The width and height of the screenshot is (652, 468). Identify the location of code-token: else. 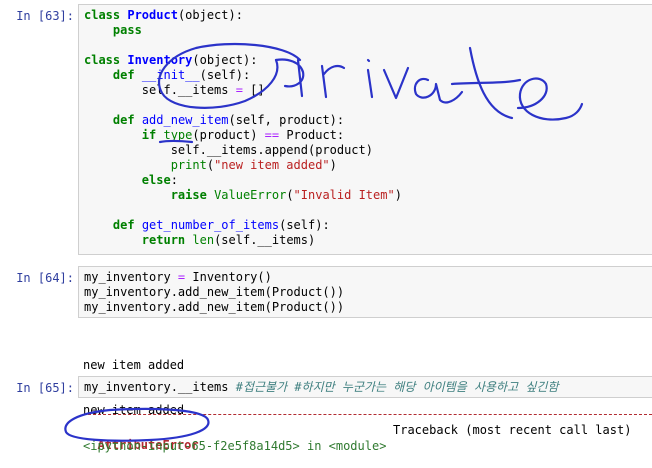
(156, 180).